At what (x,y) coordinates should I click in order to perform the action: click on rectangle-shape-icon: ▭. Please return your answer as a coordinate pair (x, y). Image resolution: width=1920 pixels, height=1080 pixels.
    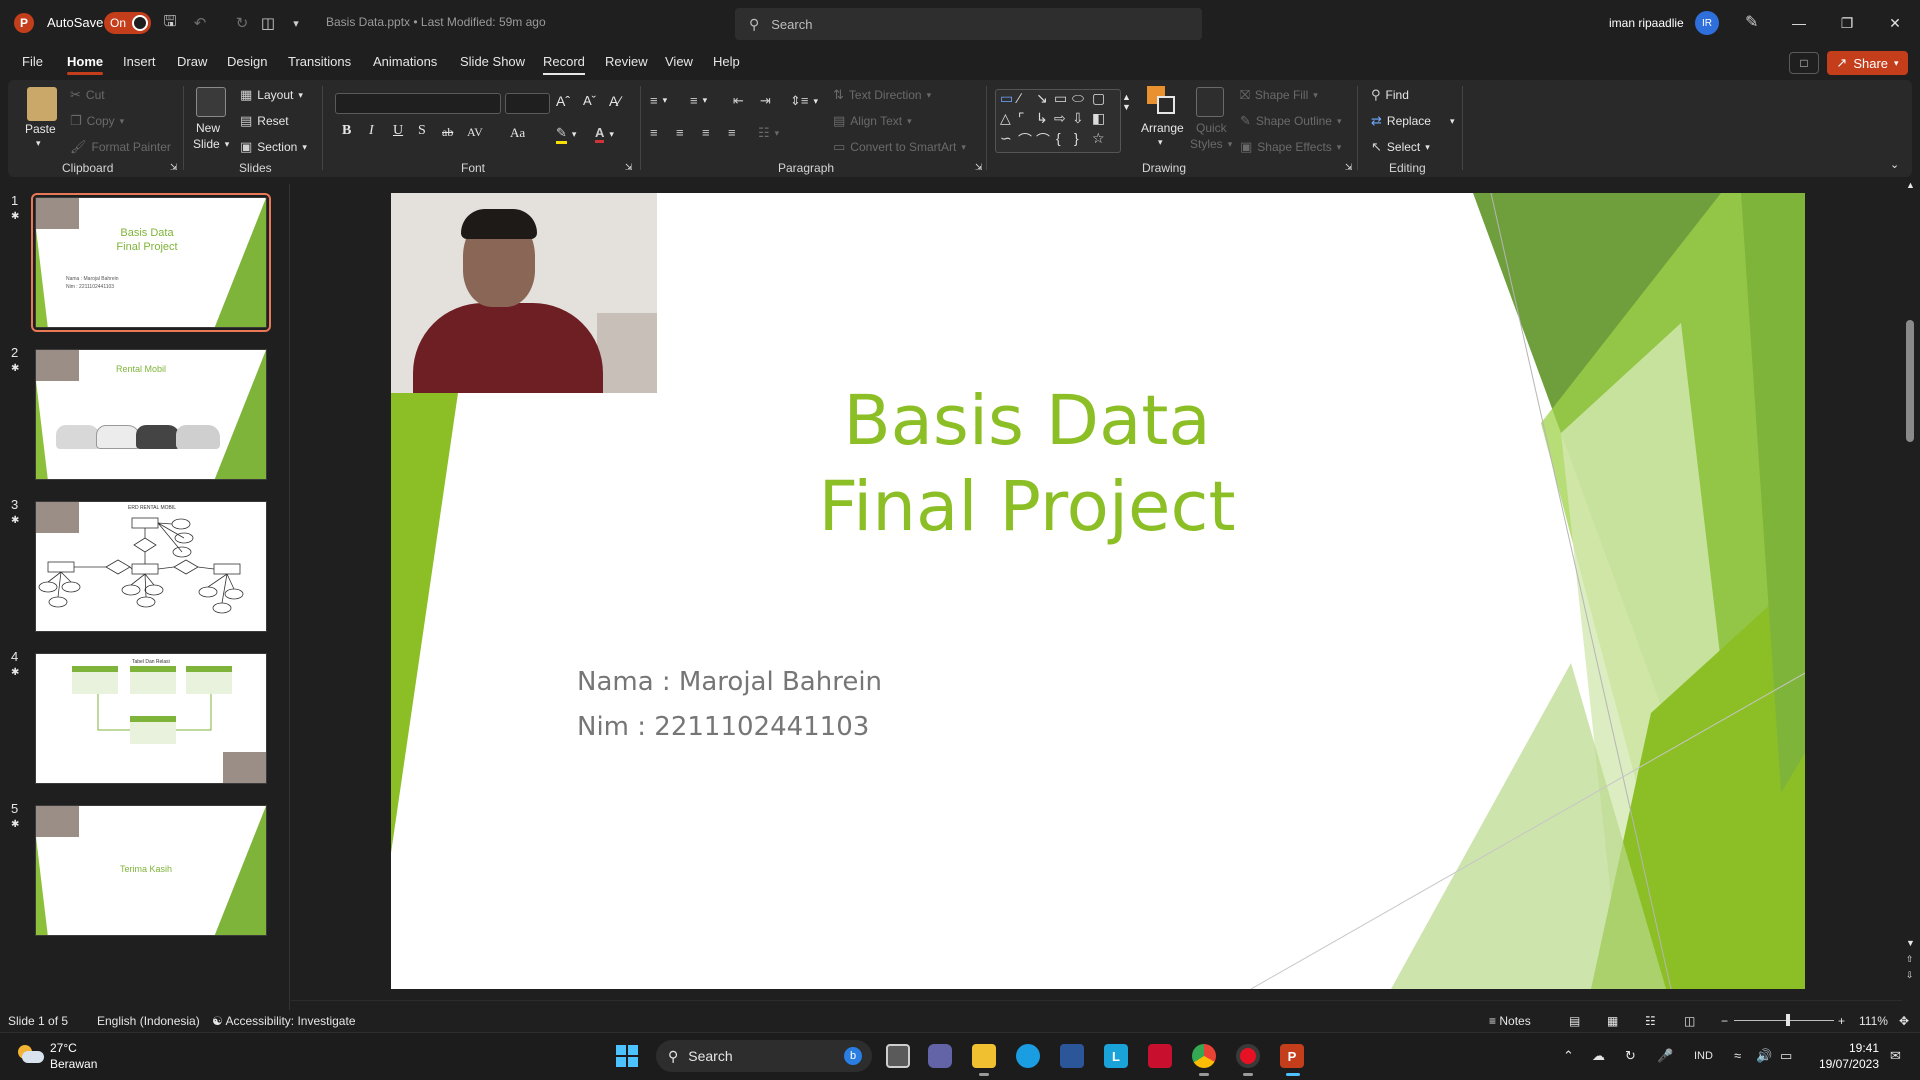
    Looking at the image, I should click on (1060, 98).